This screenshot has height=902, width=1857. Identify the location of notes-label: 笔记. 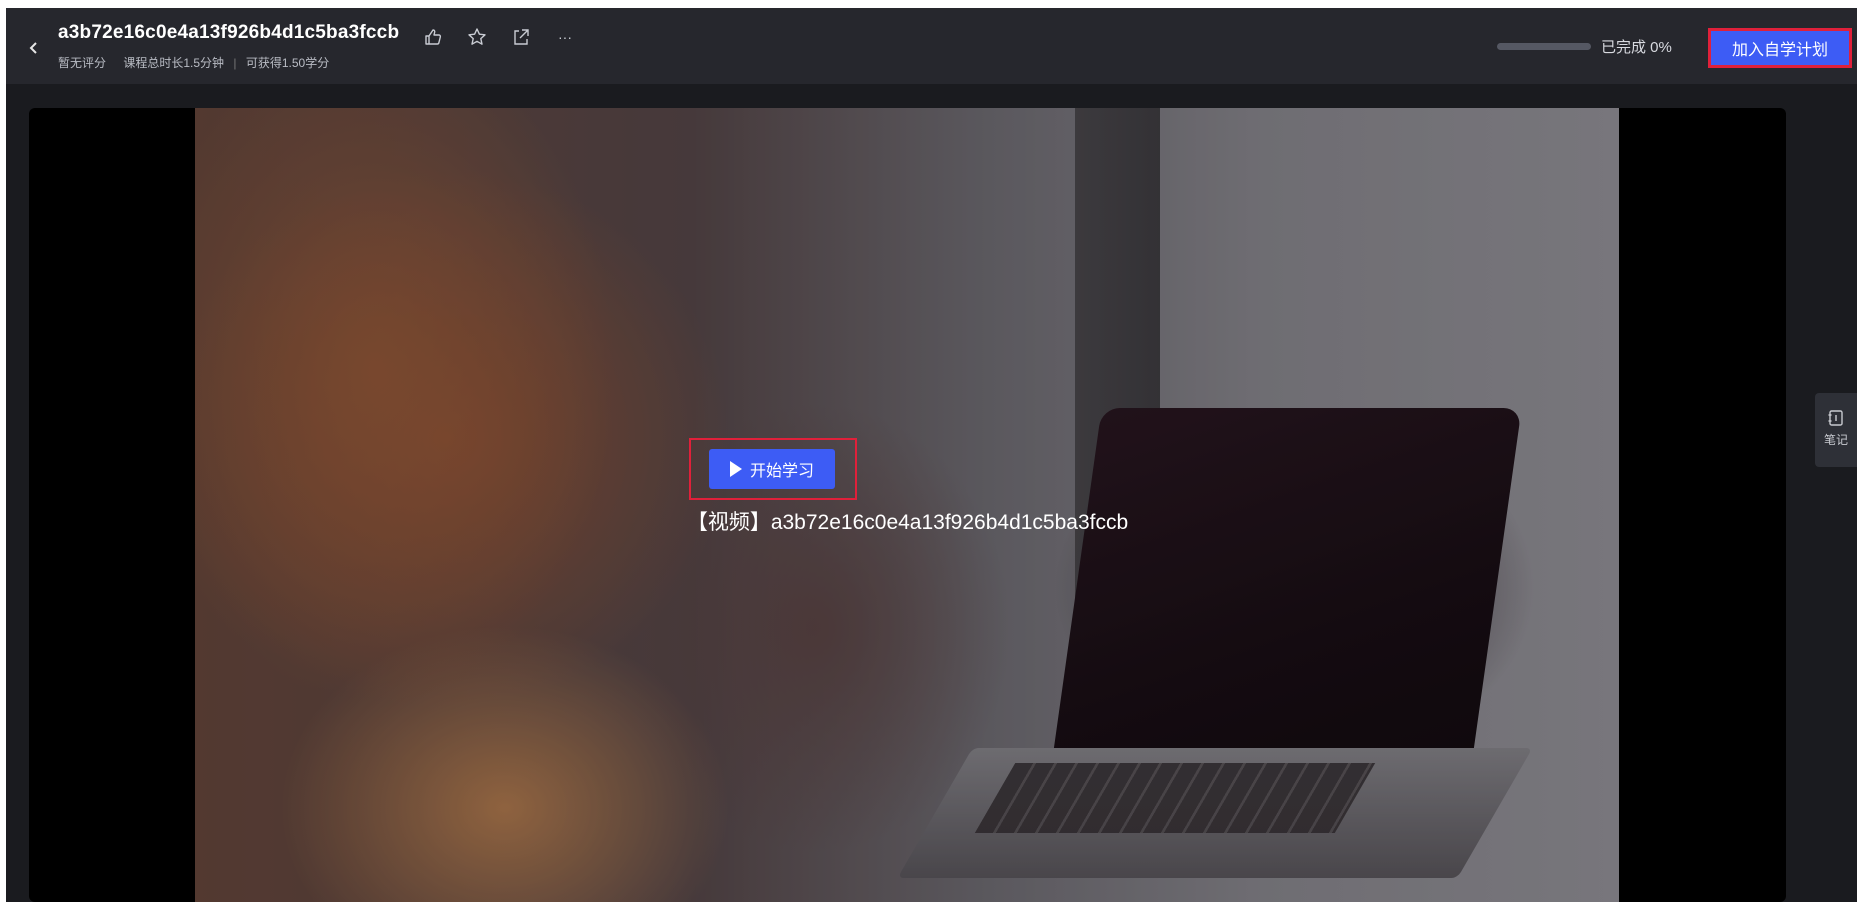
(1835, 440).